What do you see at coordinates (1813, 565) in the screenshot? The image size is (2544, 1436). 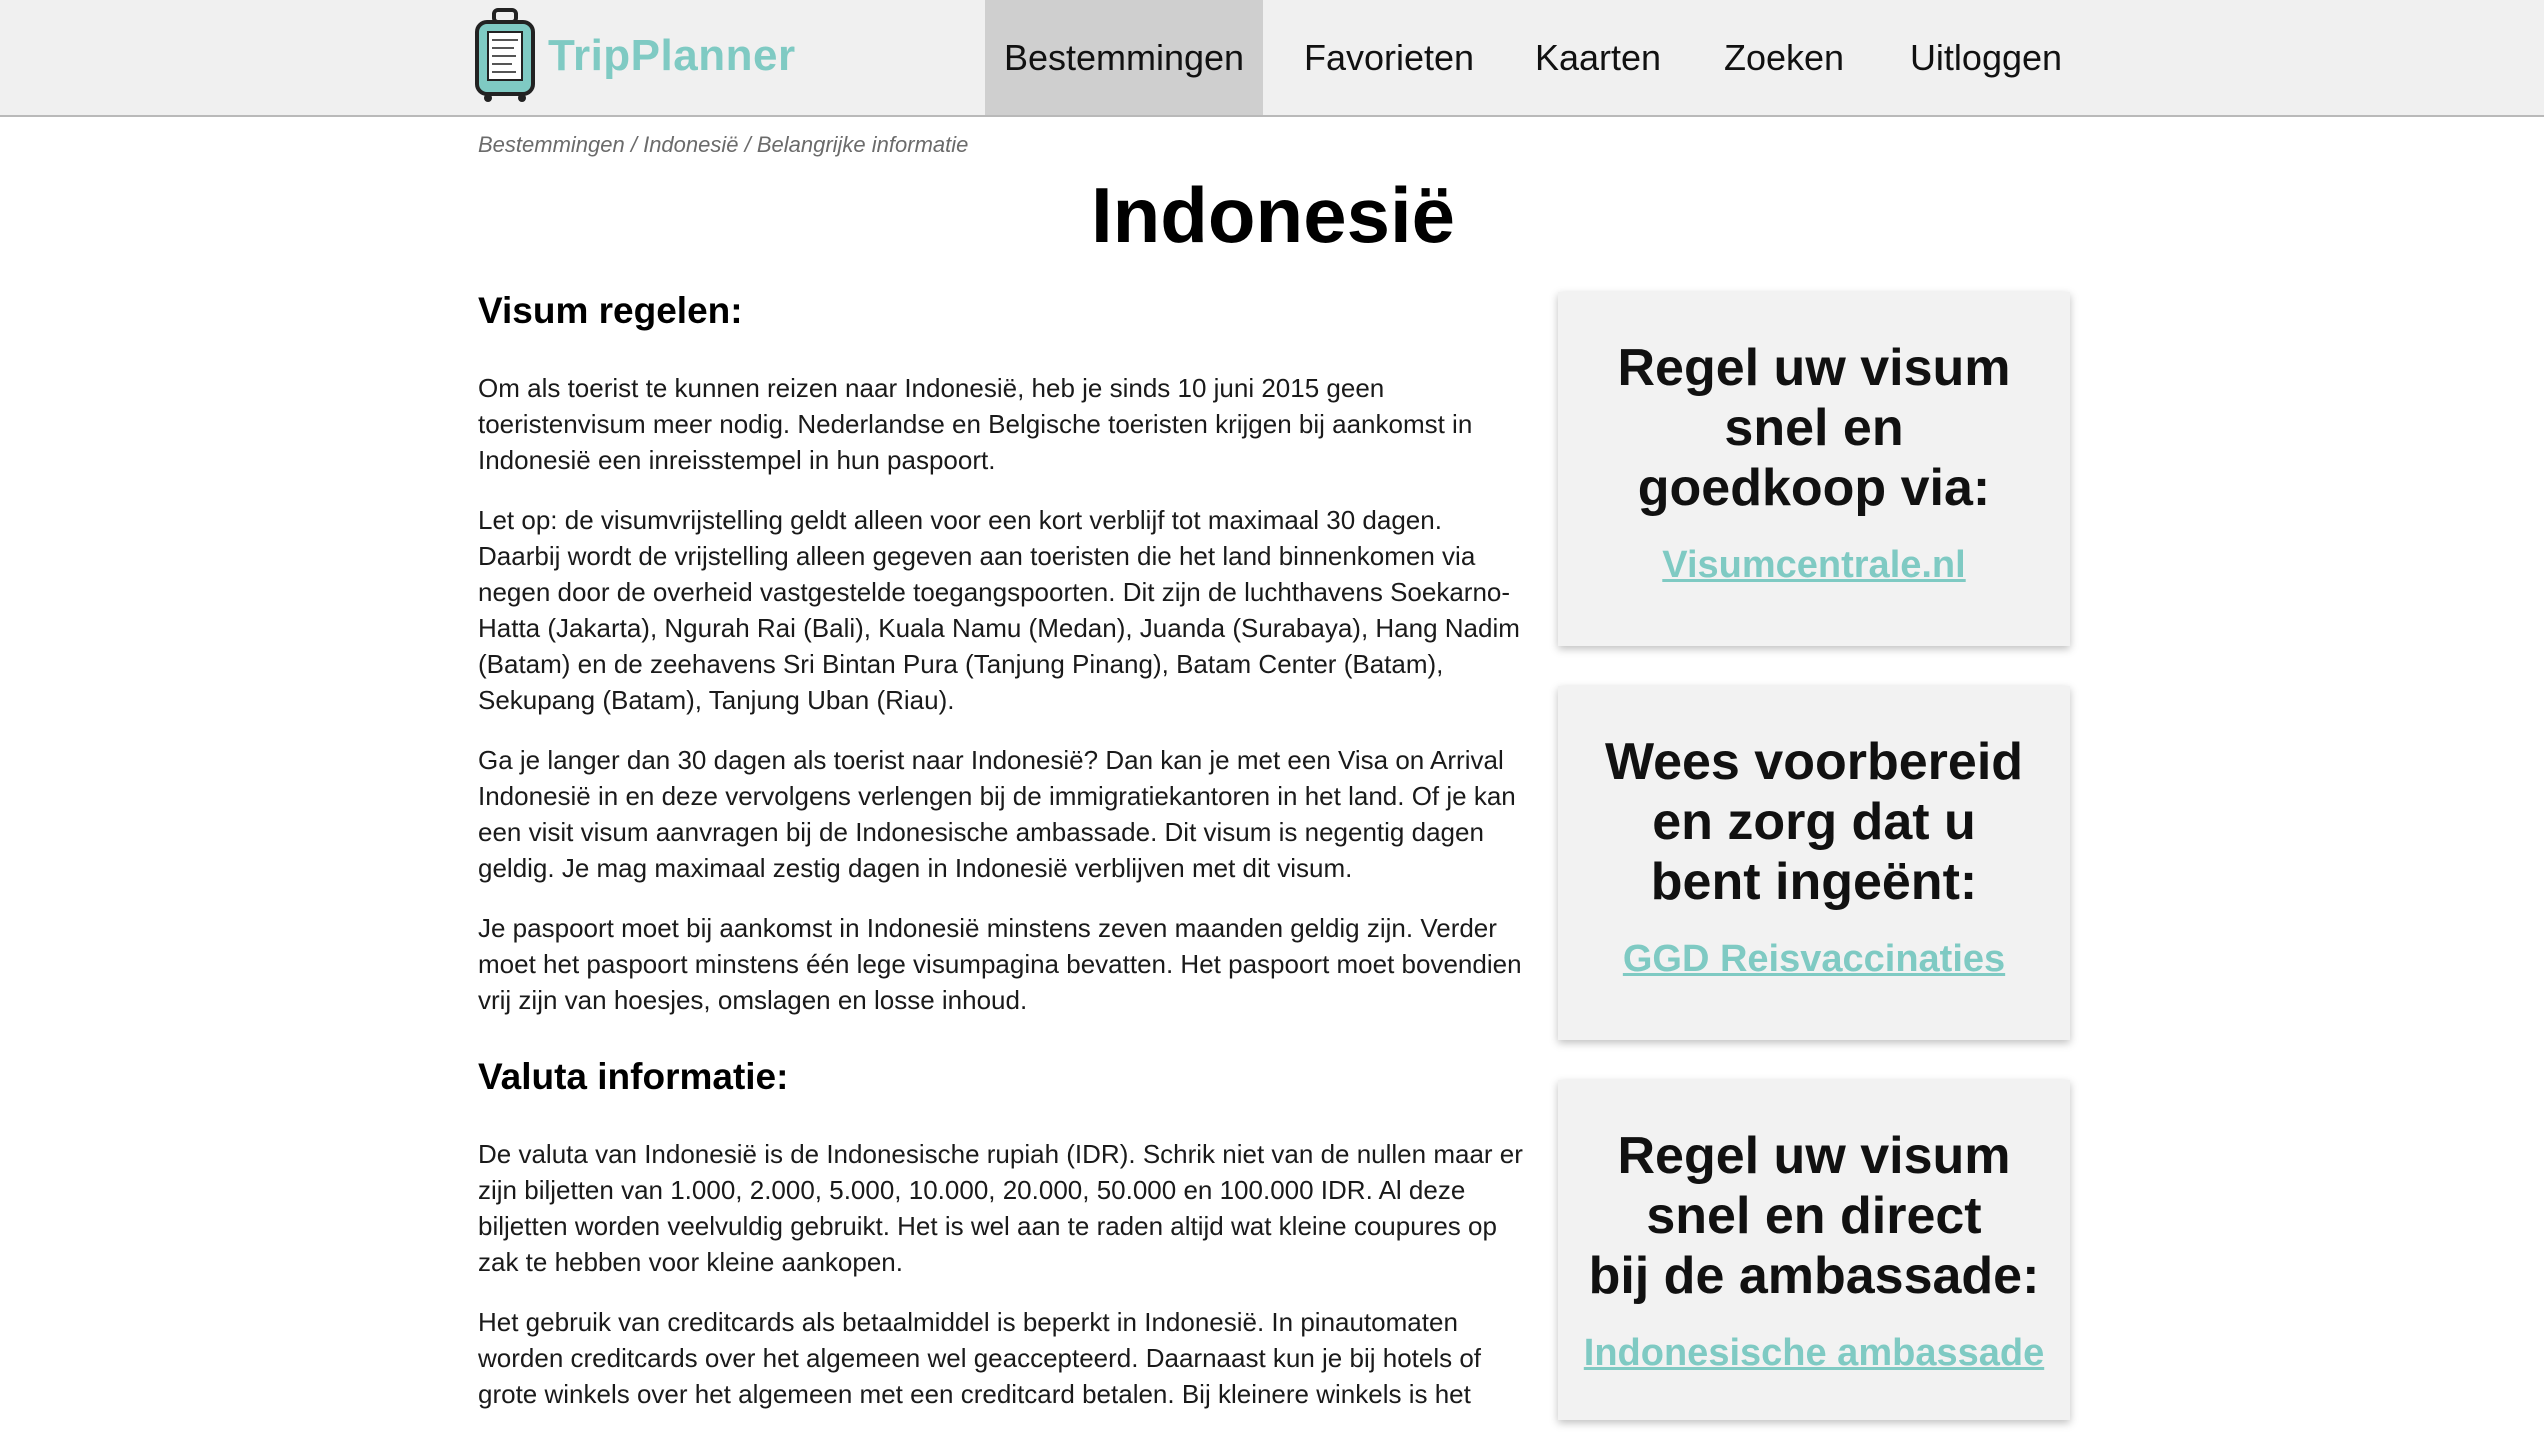 I see `visumcentrale-link: Visumcentrale.nl` at bounding box center [1813, 565].